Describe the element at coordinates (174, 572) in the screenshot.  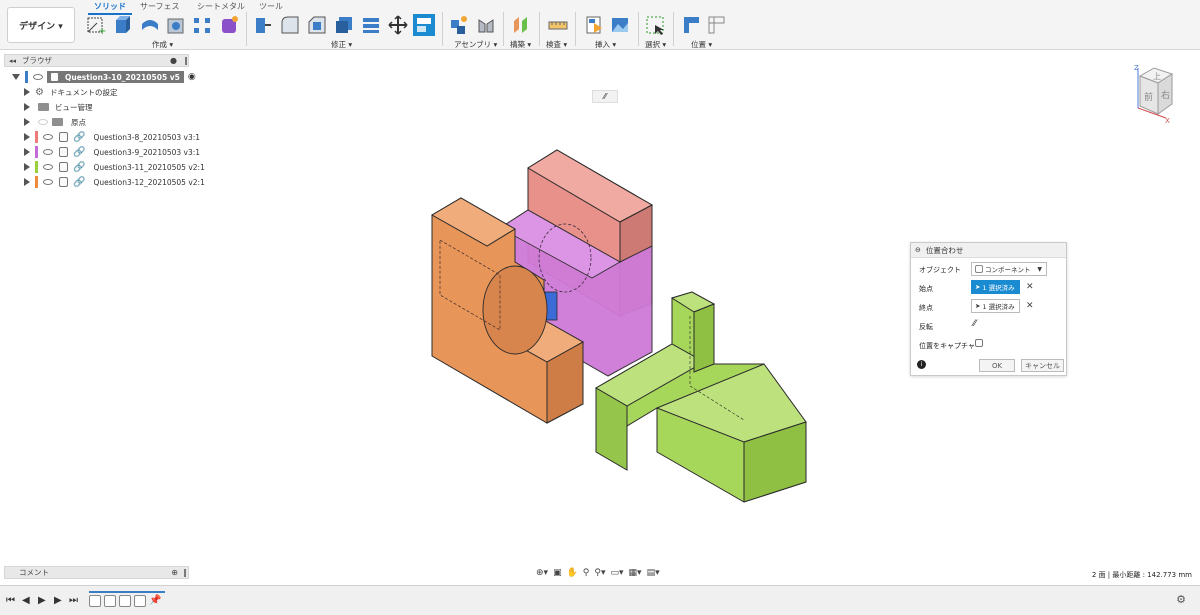
I see `comments-add-icon: ⊕` at that location.